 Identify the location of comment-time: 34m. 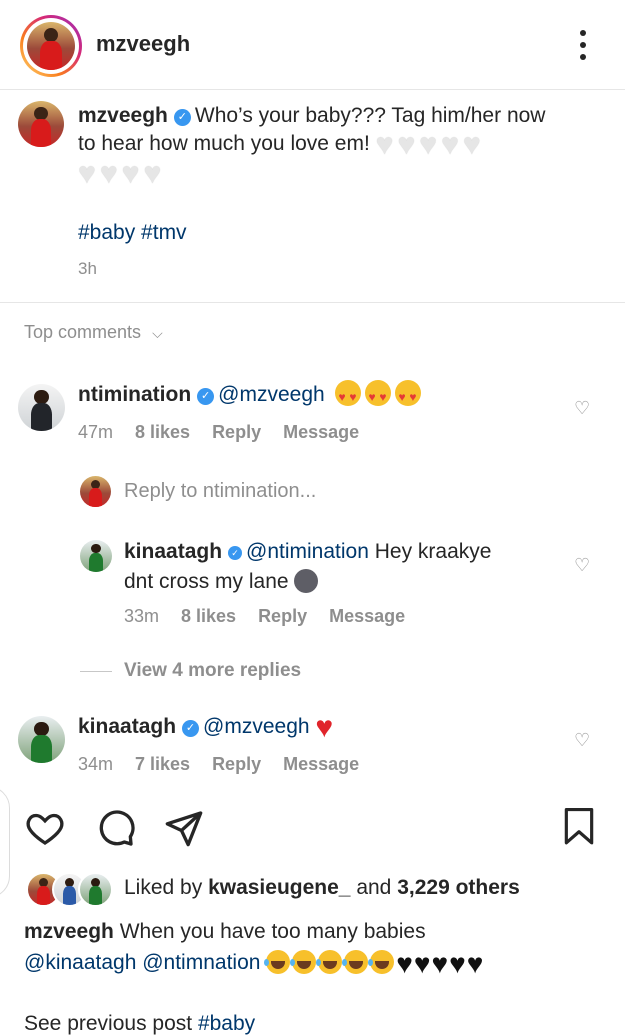
(96, 764).